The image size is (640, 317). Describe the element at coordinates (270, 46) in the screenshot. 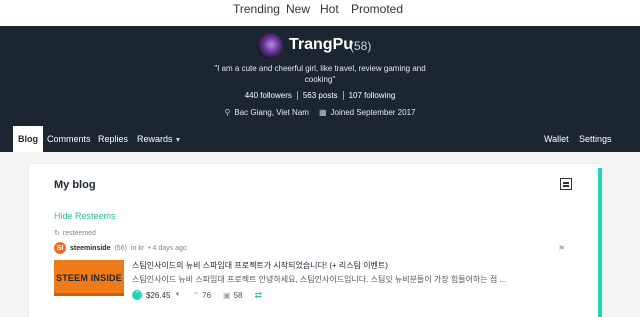

I see `profile-avatar` at that location.